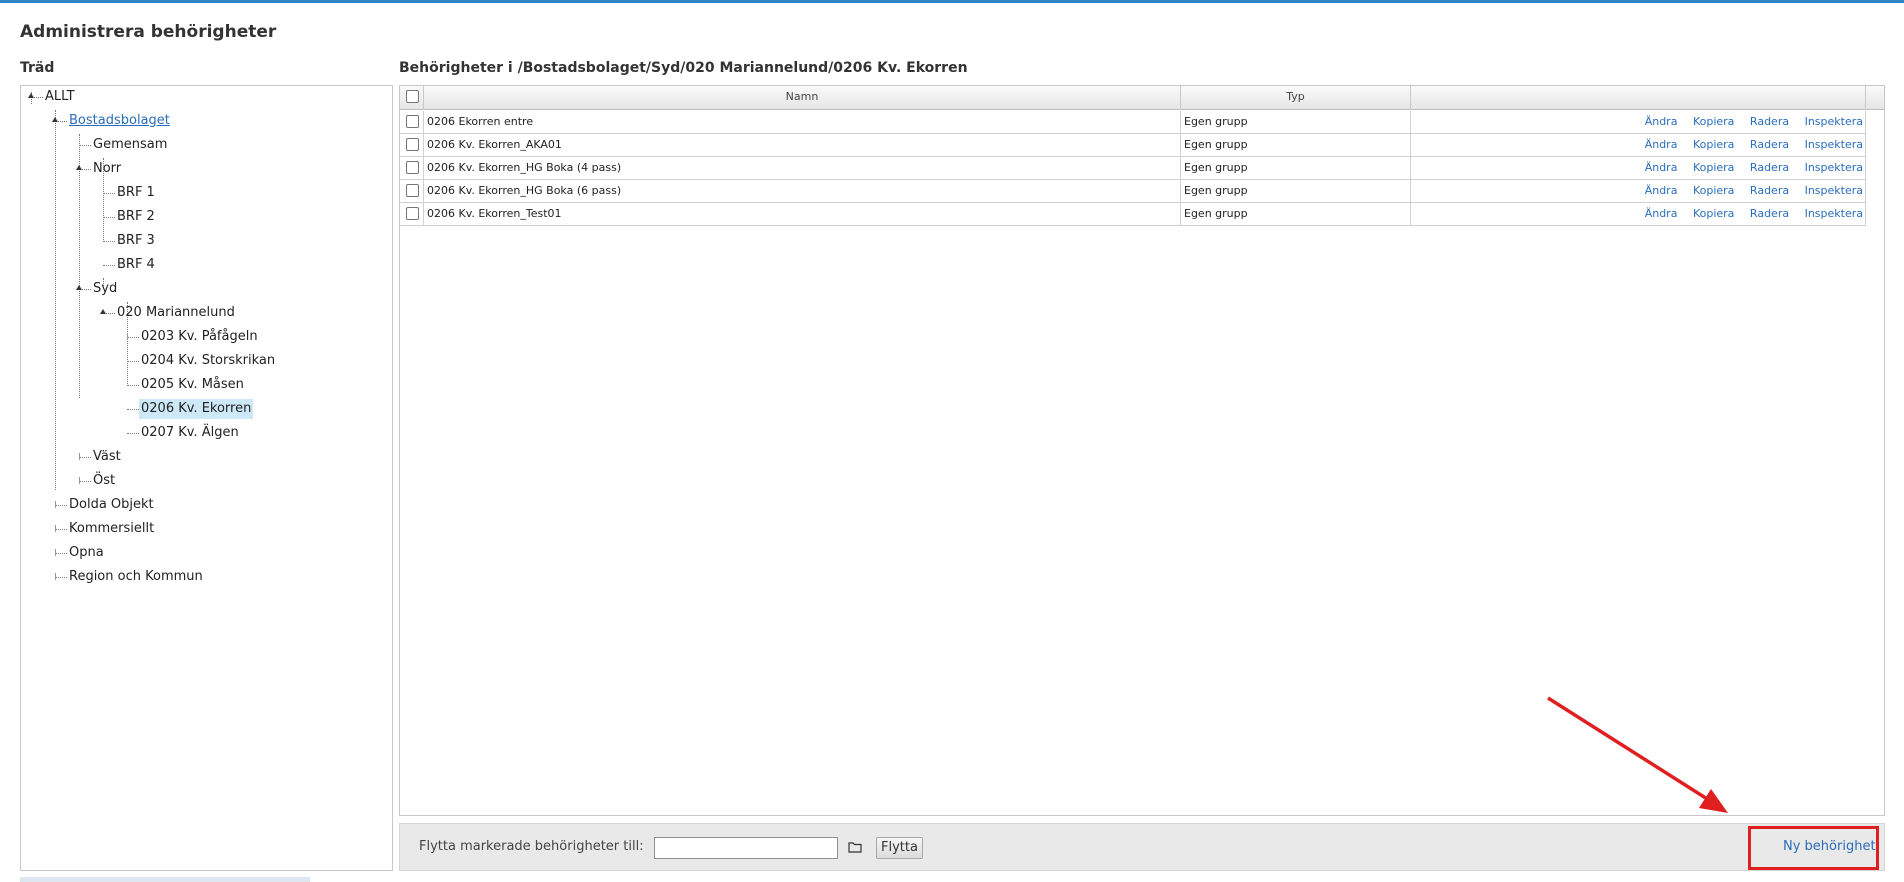 This screenshot has height=882, width=1904. Describe the element at coordinates (531, 846) in the screenshot. I see `move-label: Flytta markerade behörigheter till:` at that location.